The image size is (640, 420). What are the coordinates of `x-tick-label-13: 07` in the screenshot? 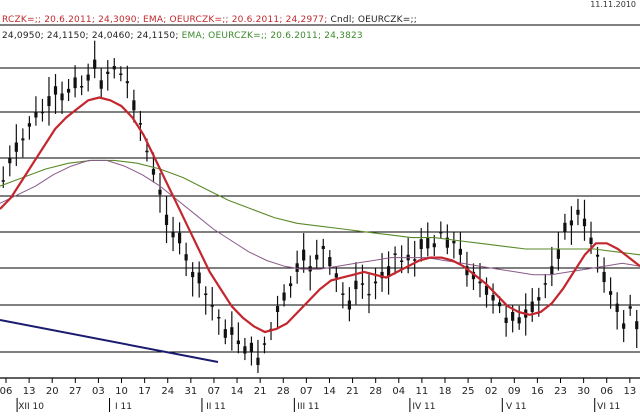 It's located at (306, 391).